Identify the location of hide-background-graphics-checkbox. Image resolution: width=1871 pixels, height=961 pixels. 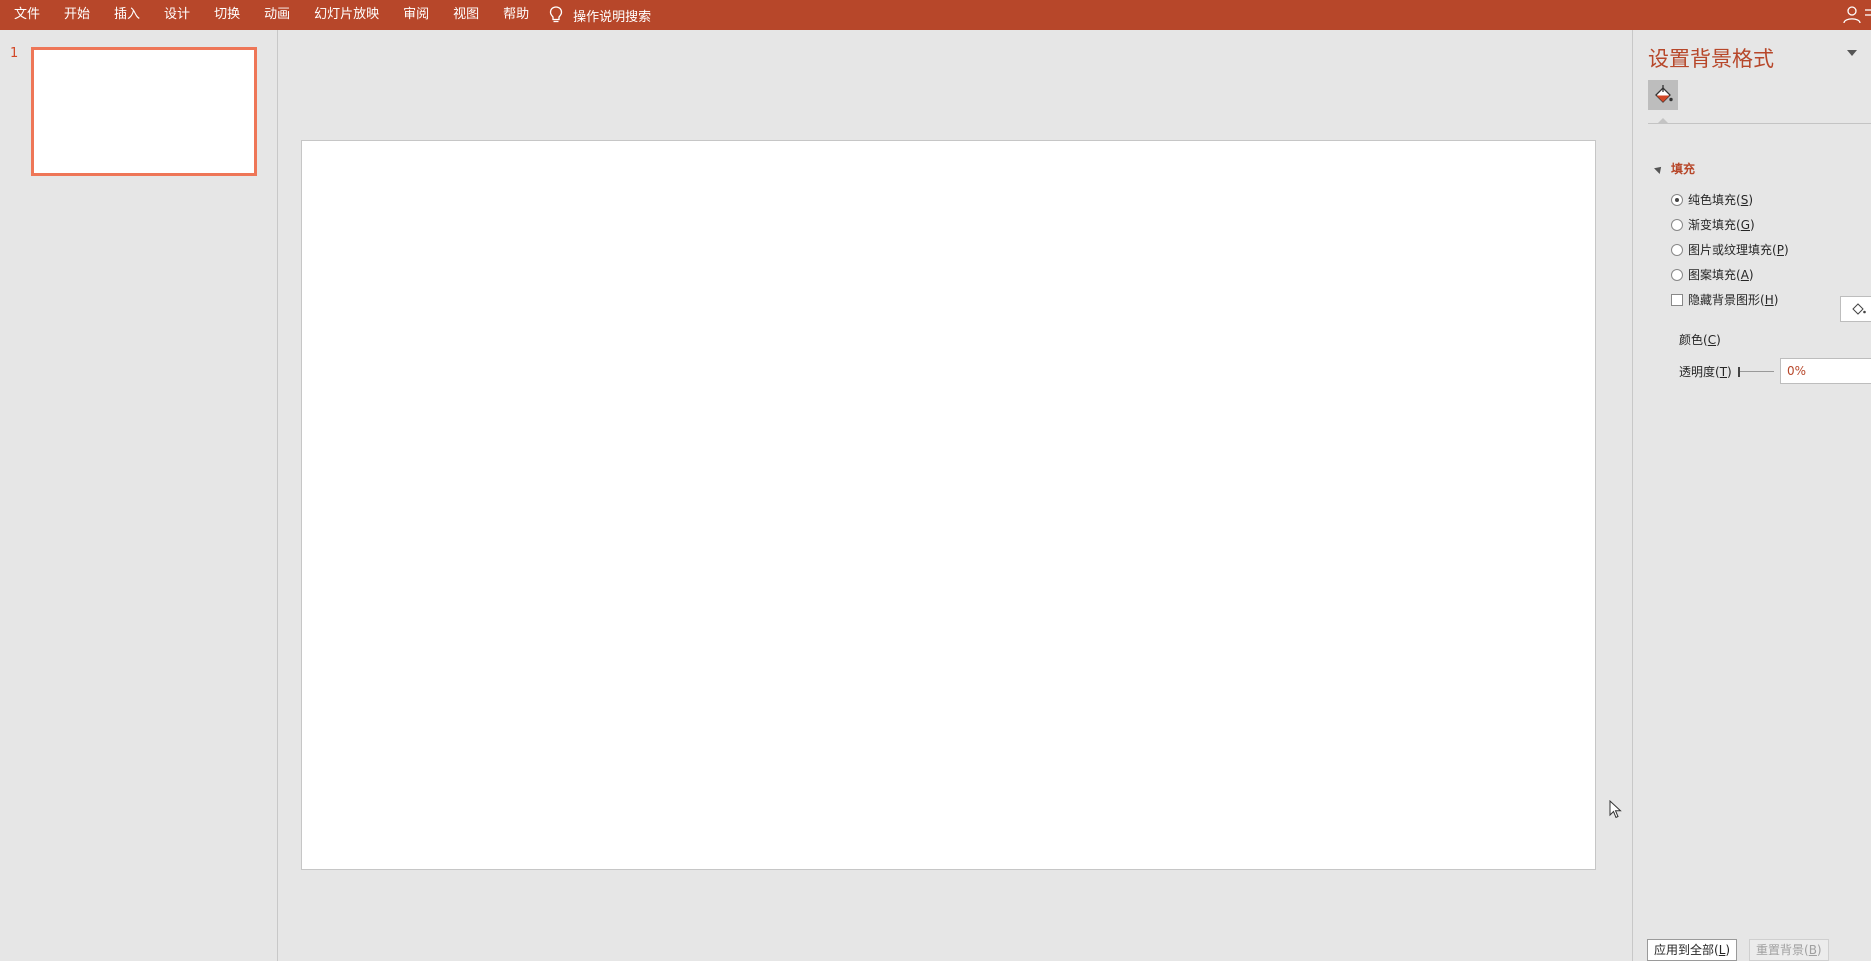
(1677, 299).